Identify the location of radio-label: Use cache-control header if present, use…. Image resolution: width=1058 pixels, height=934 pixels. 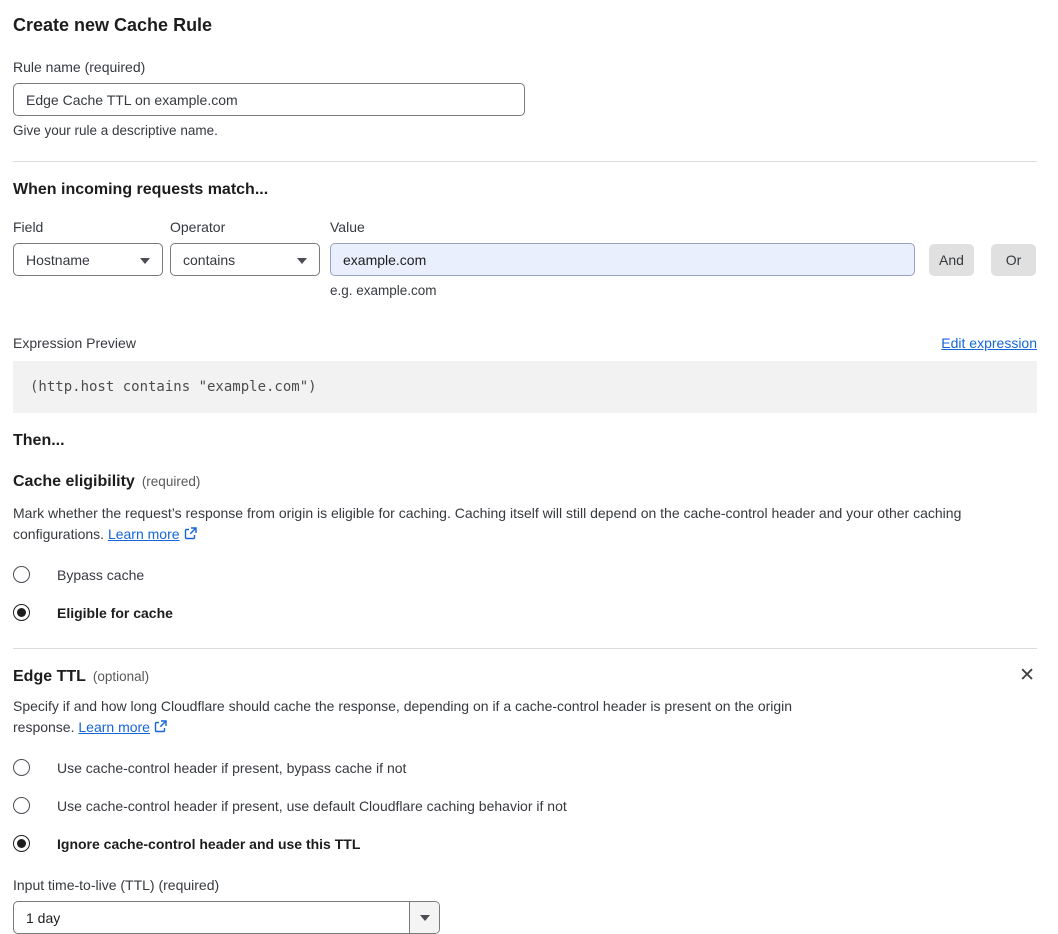
(312, 805).